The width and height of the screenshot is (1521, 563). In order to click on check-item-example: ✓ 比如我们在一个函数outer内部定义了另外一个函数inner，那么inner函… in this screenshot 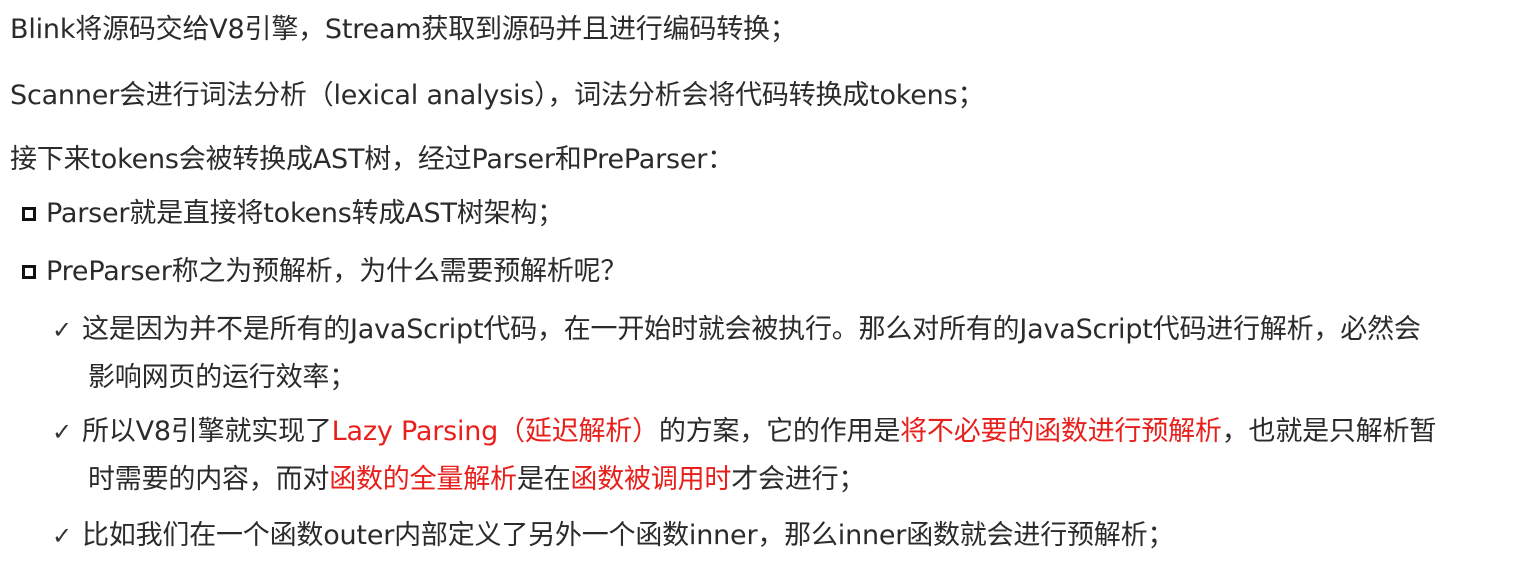, I will do `click(613, 536)`.